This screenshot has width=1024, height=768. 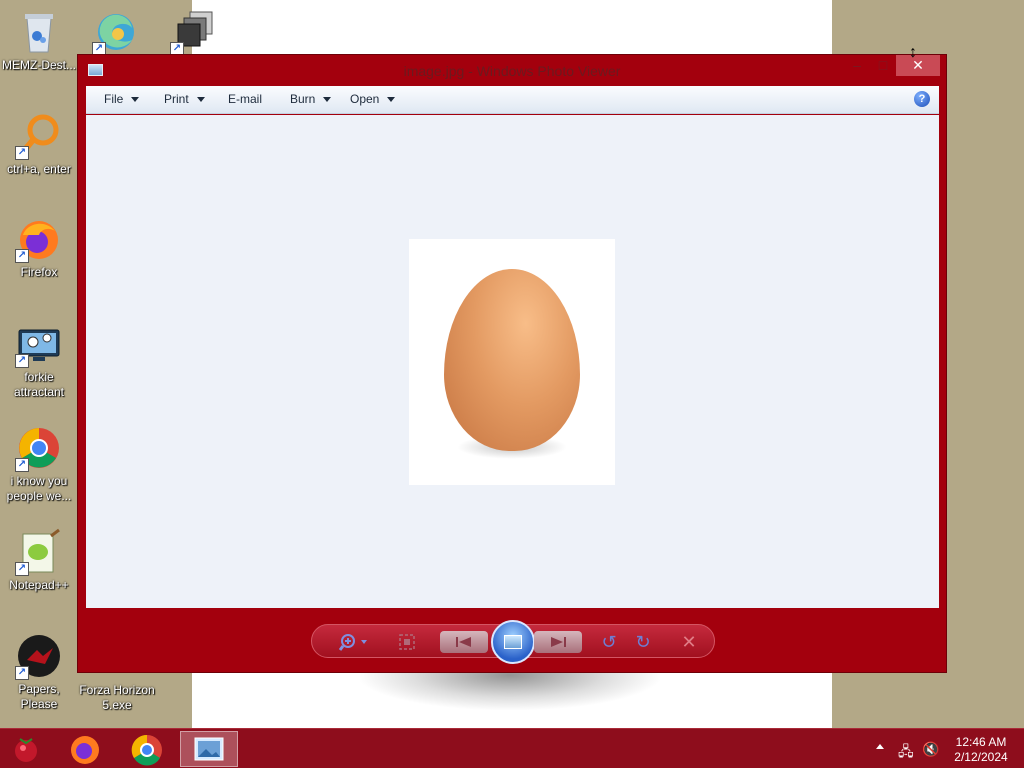 I want to click on menu-open: Open, so click(x=373, y=99).